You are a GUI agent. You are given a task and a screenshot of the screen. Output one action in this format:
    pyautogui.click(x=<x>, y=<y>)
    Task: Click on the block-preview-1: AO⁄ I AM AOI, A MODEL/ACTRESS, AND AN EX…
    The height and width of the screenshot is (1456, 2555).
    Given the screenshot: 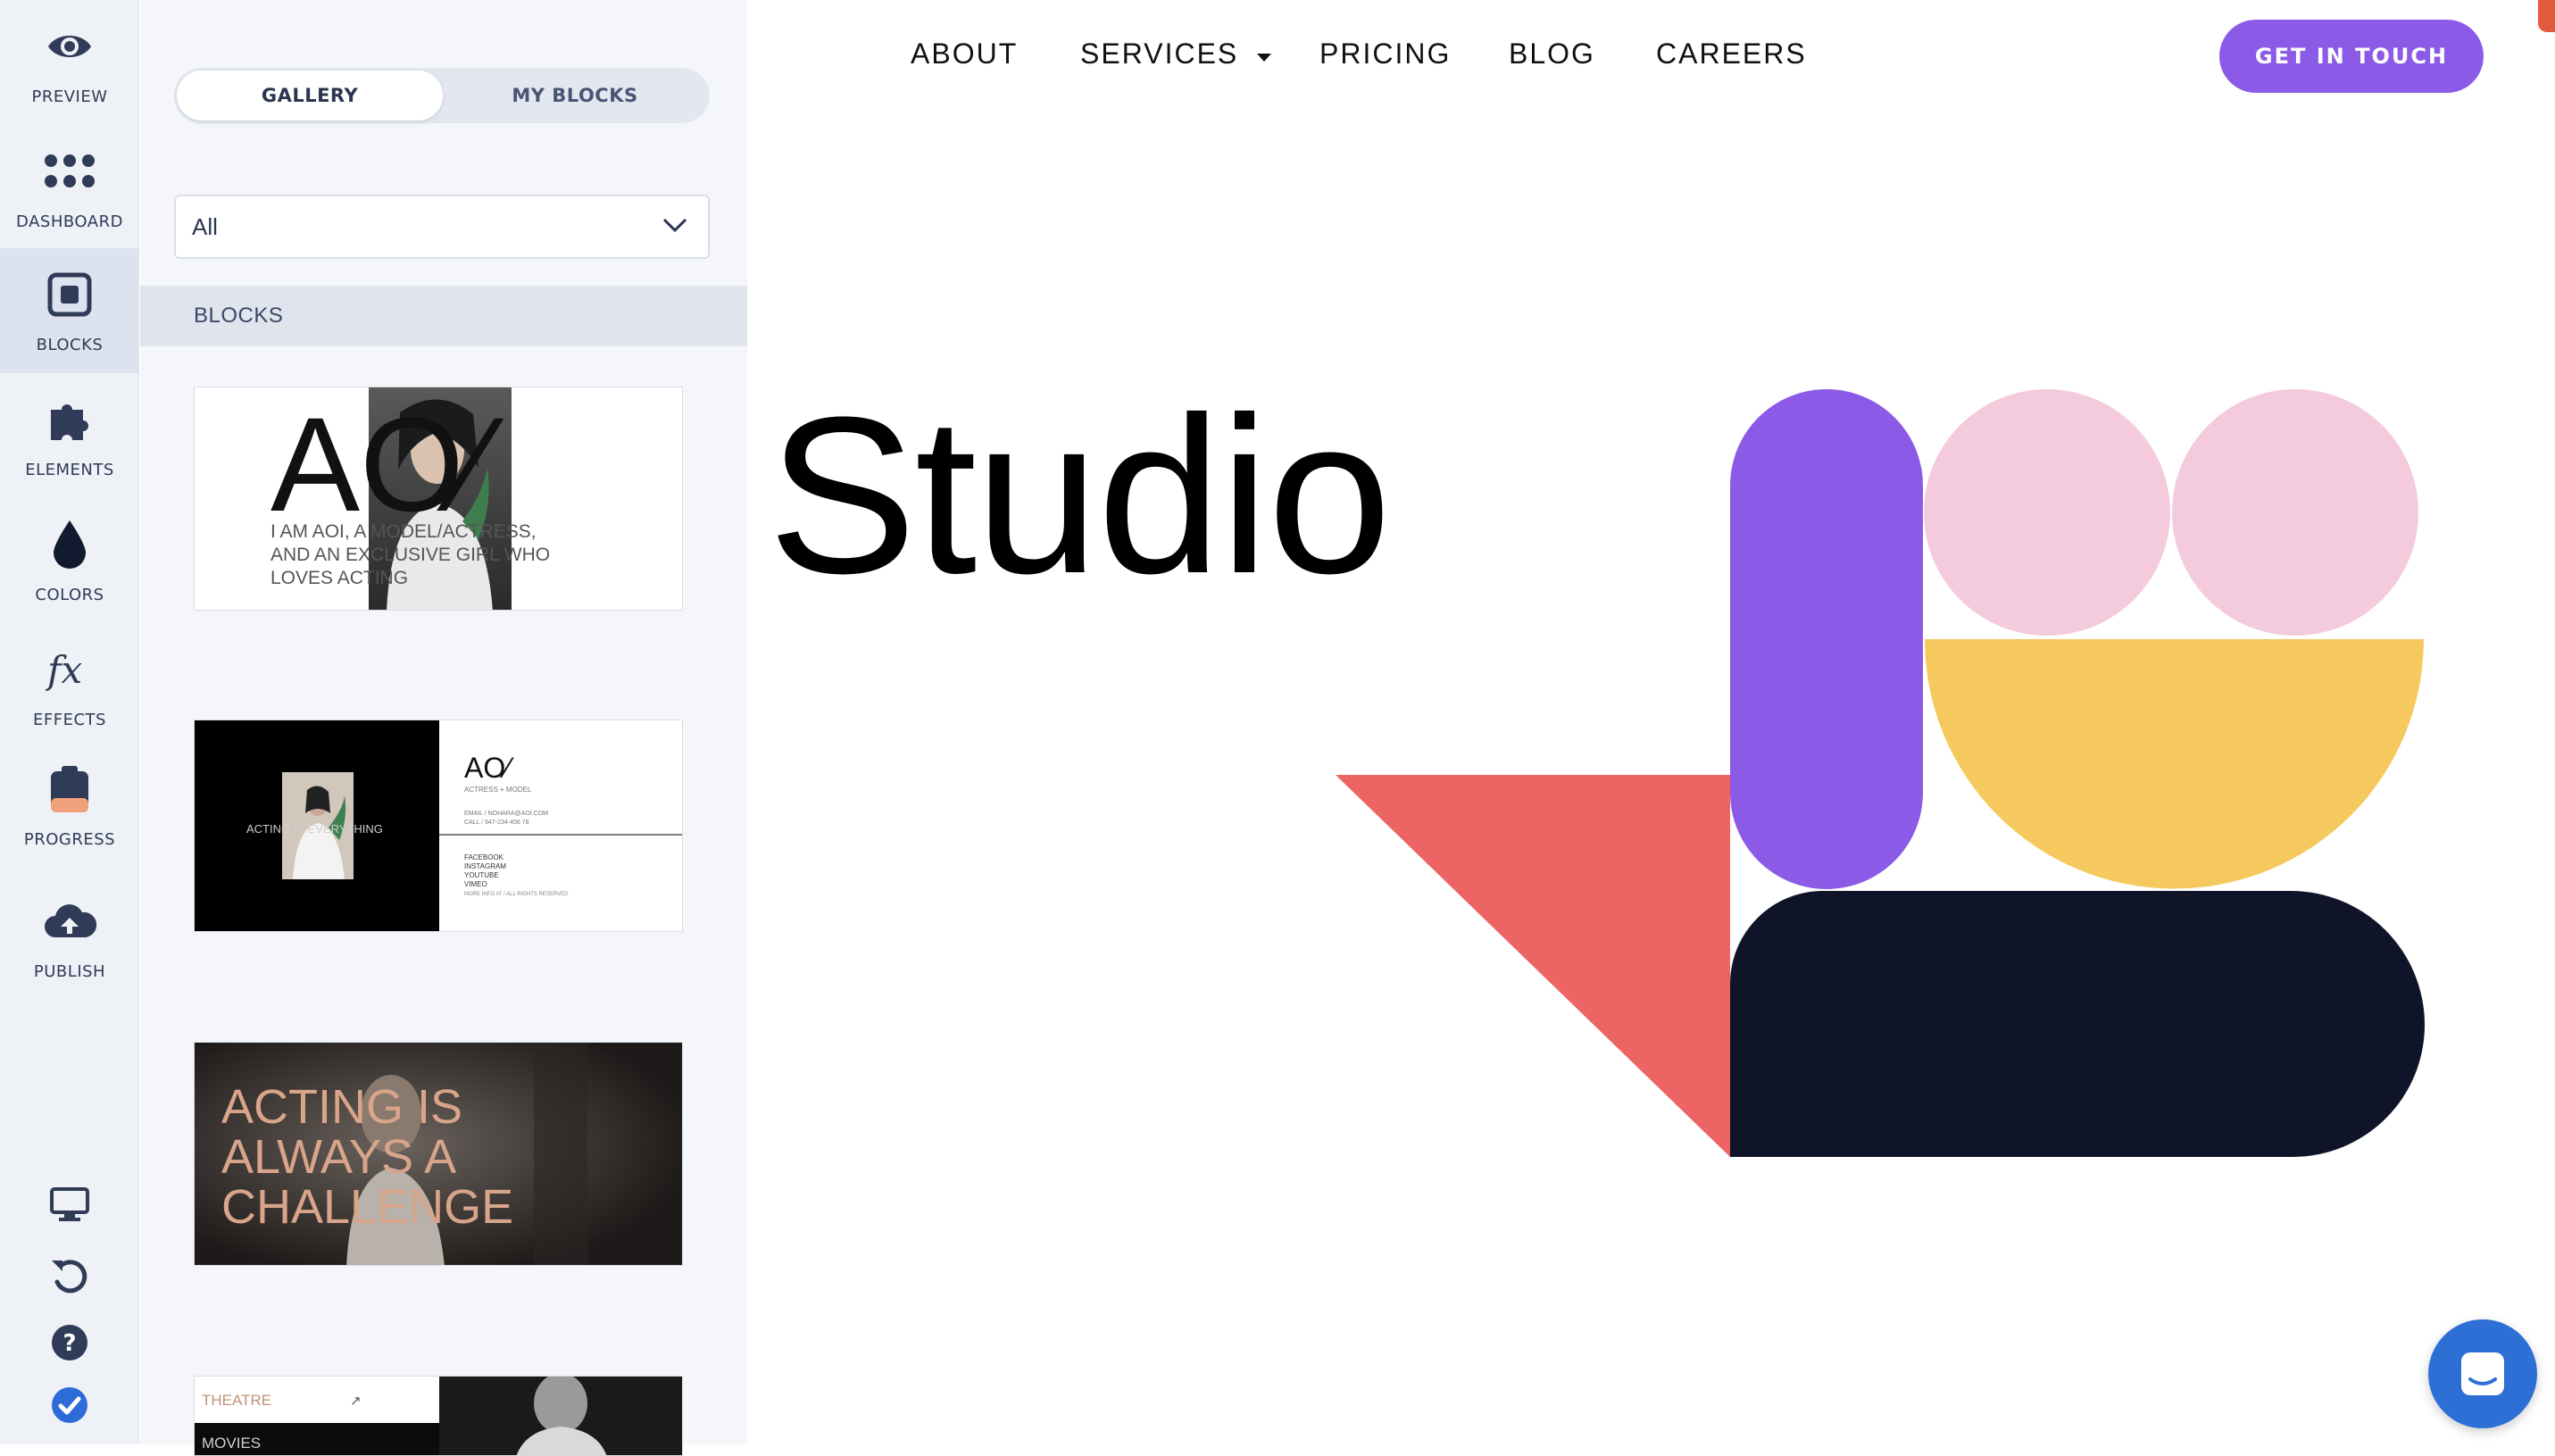 What is the action you would take?
    pyautogui.click(x=410, y=498)
    